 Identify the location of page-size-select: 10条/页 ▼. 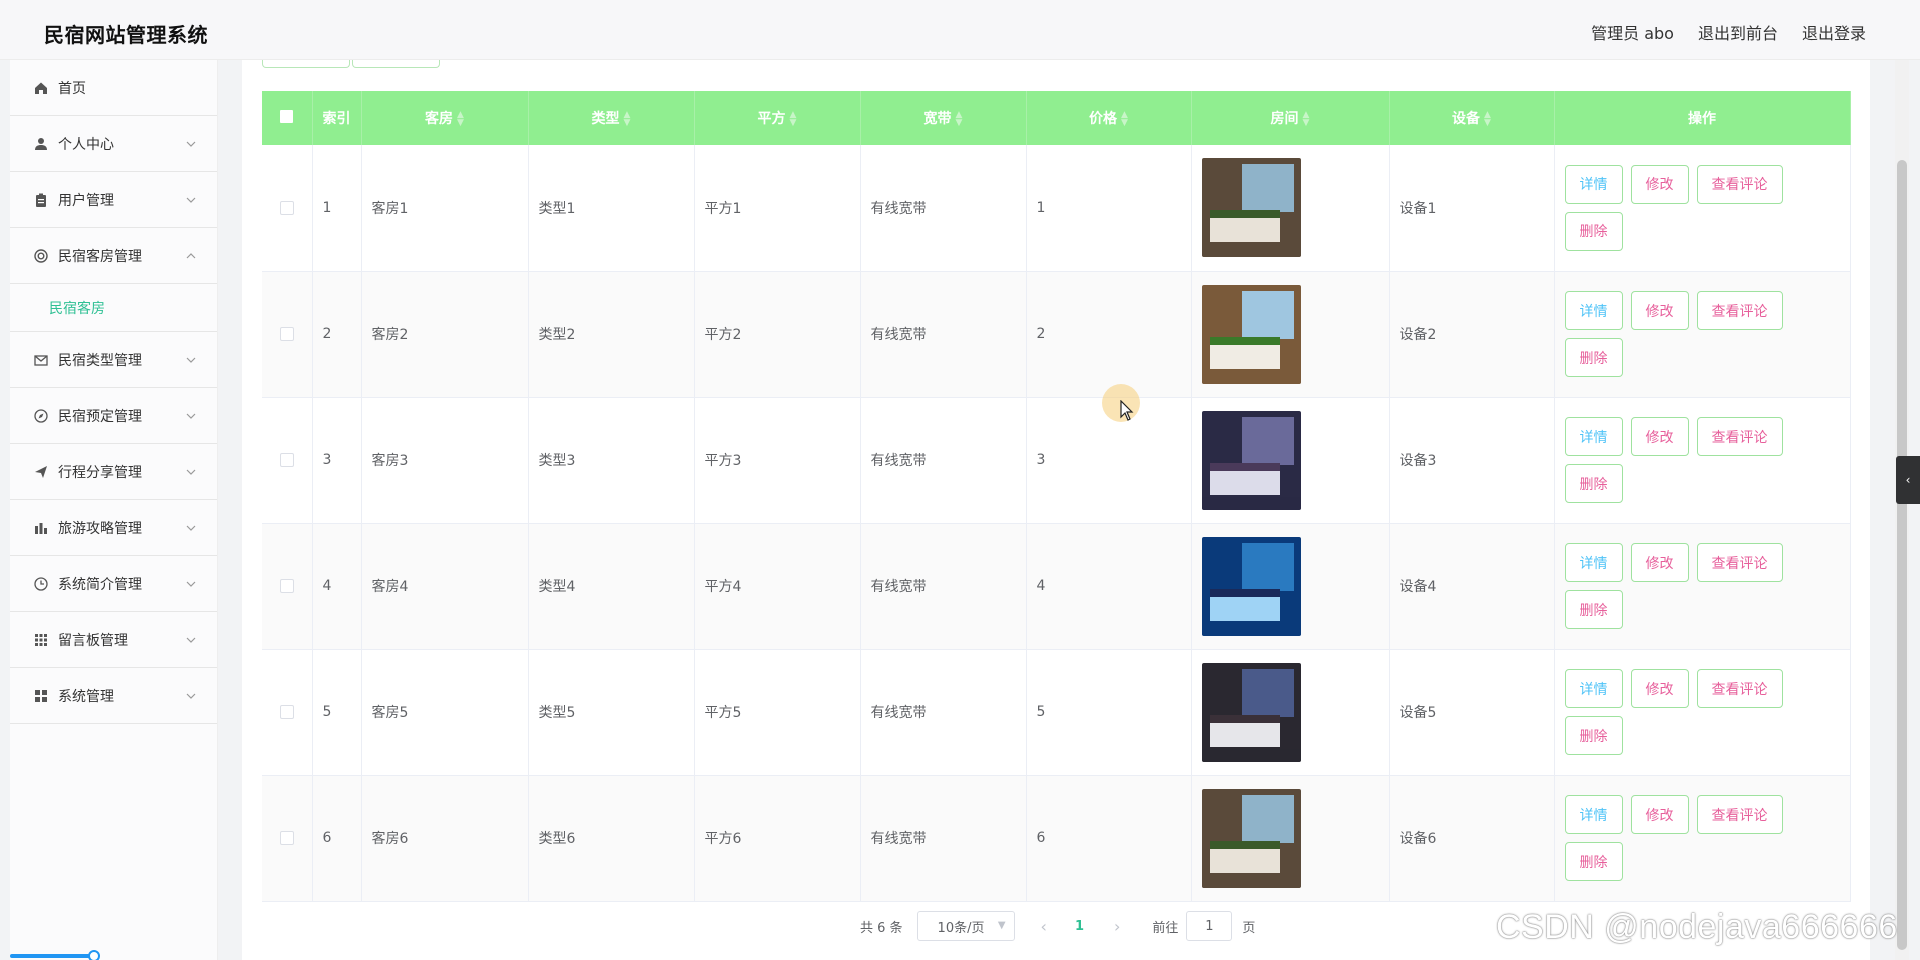
(965, 926).